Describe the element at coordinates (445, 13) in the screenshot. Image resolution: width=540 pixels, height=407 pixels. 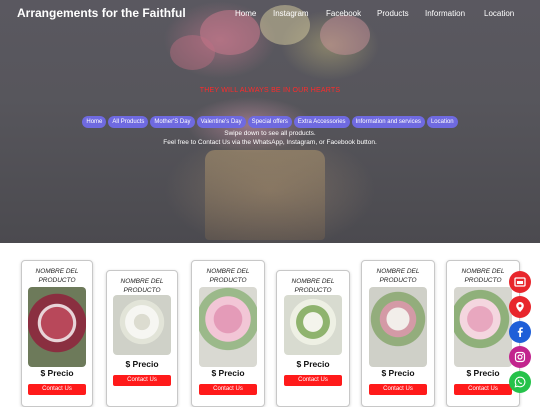
I see `nav-information: Information` at that location.